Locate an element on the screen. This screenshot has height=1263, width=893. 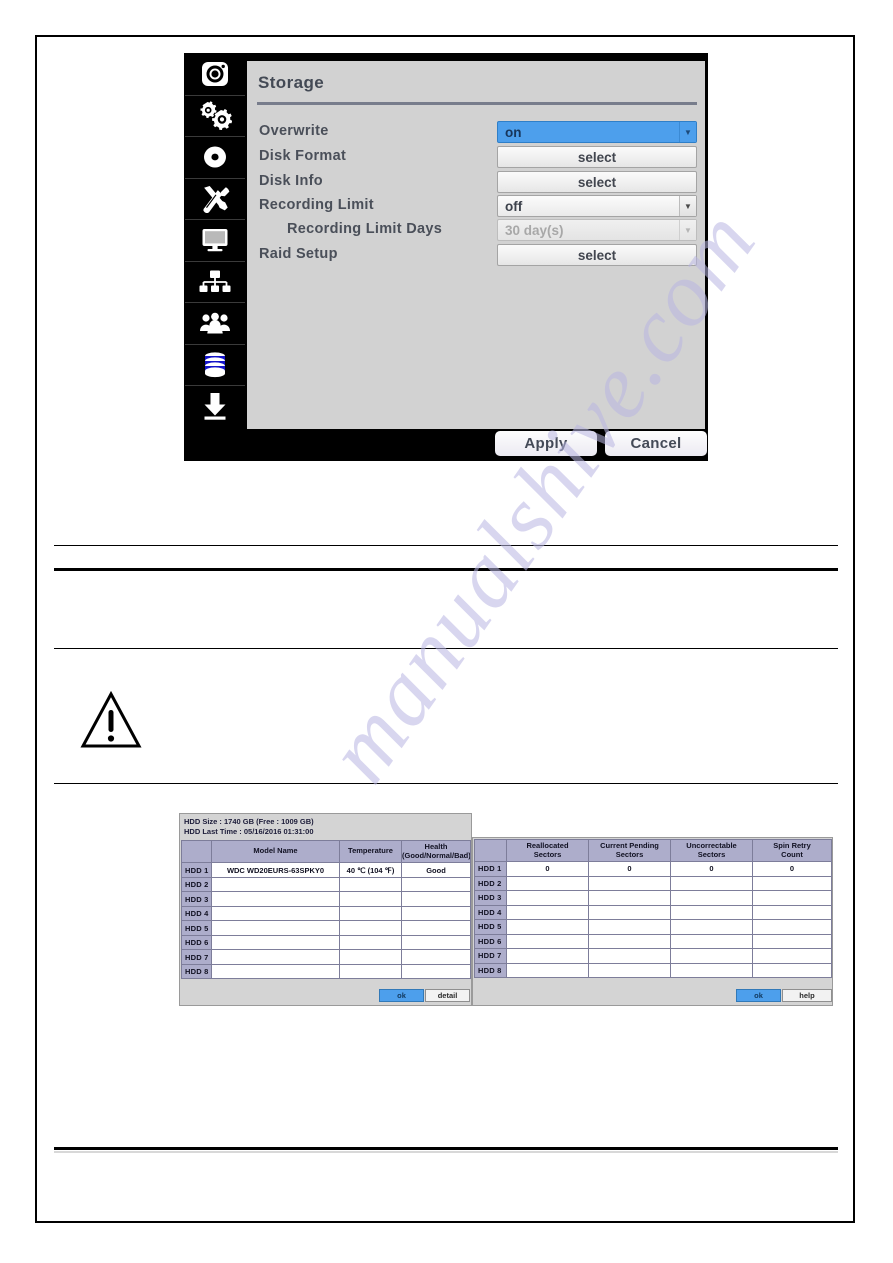
system-settings-icon is located at coordinates (216, 115).